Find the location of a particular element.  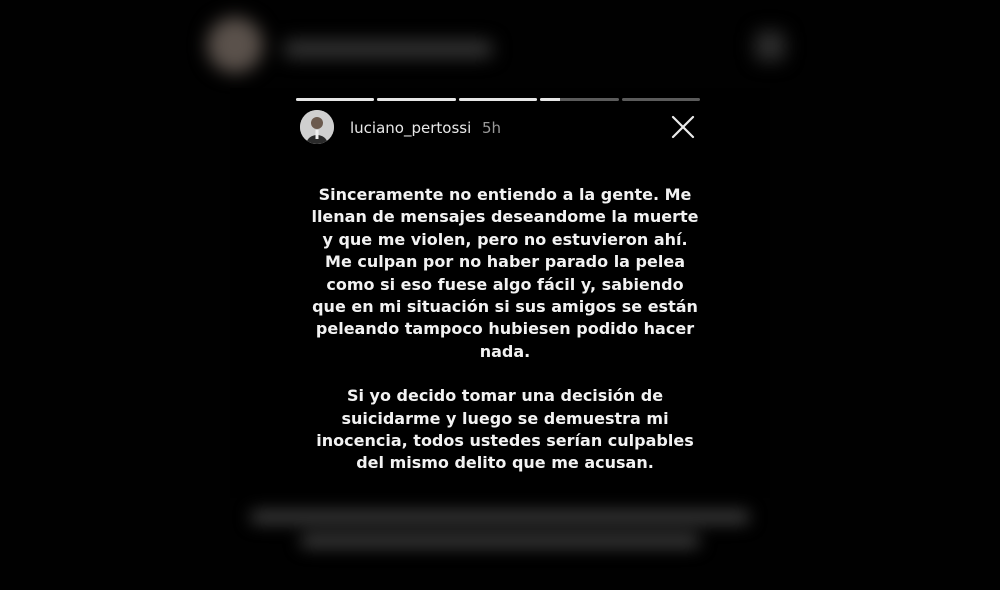

profile-avatar is located at coordinates (317, 127).